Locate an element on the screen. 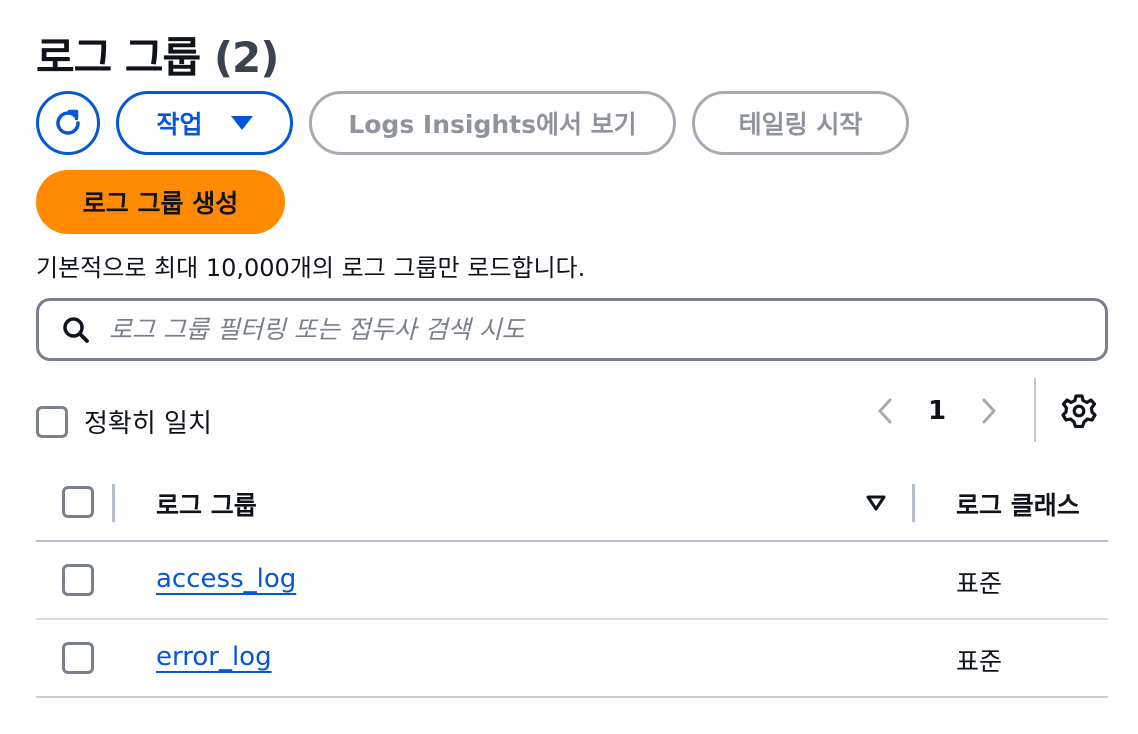 Image resolution: width=1138 pixels, height=734 pixels. exact-match-checkbox is located at coordinates (52, 421).